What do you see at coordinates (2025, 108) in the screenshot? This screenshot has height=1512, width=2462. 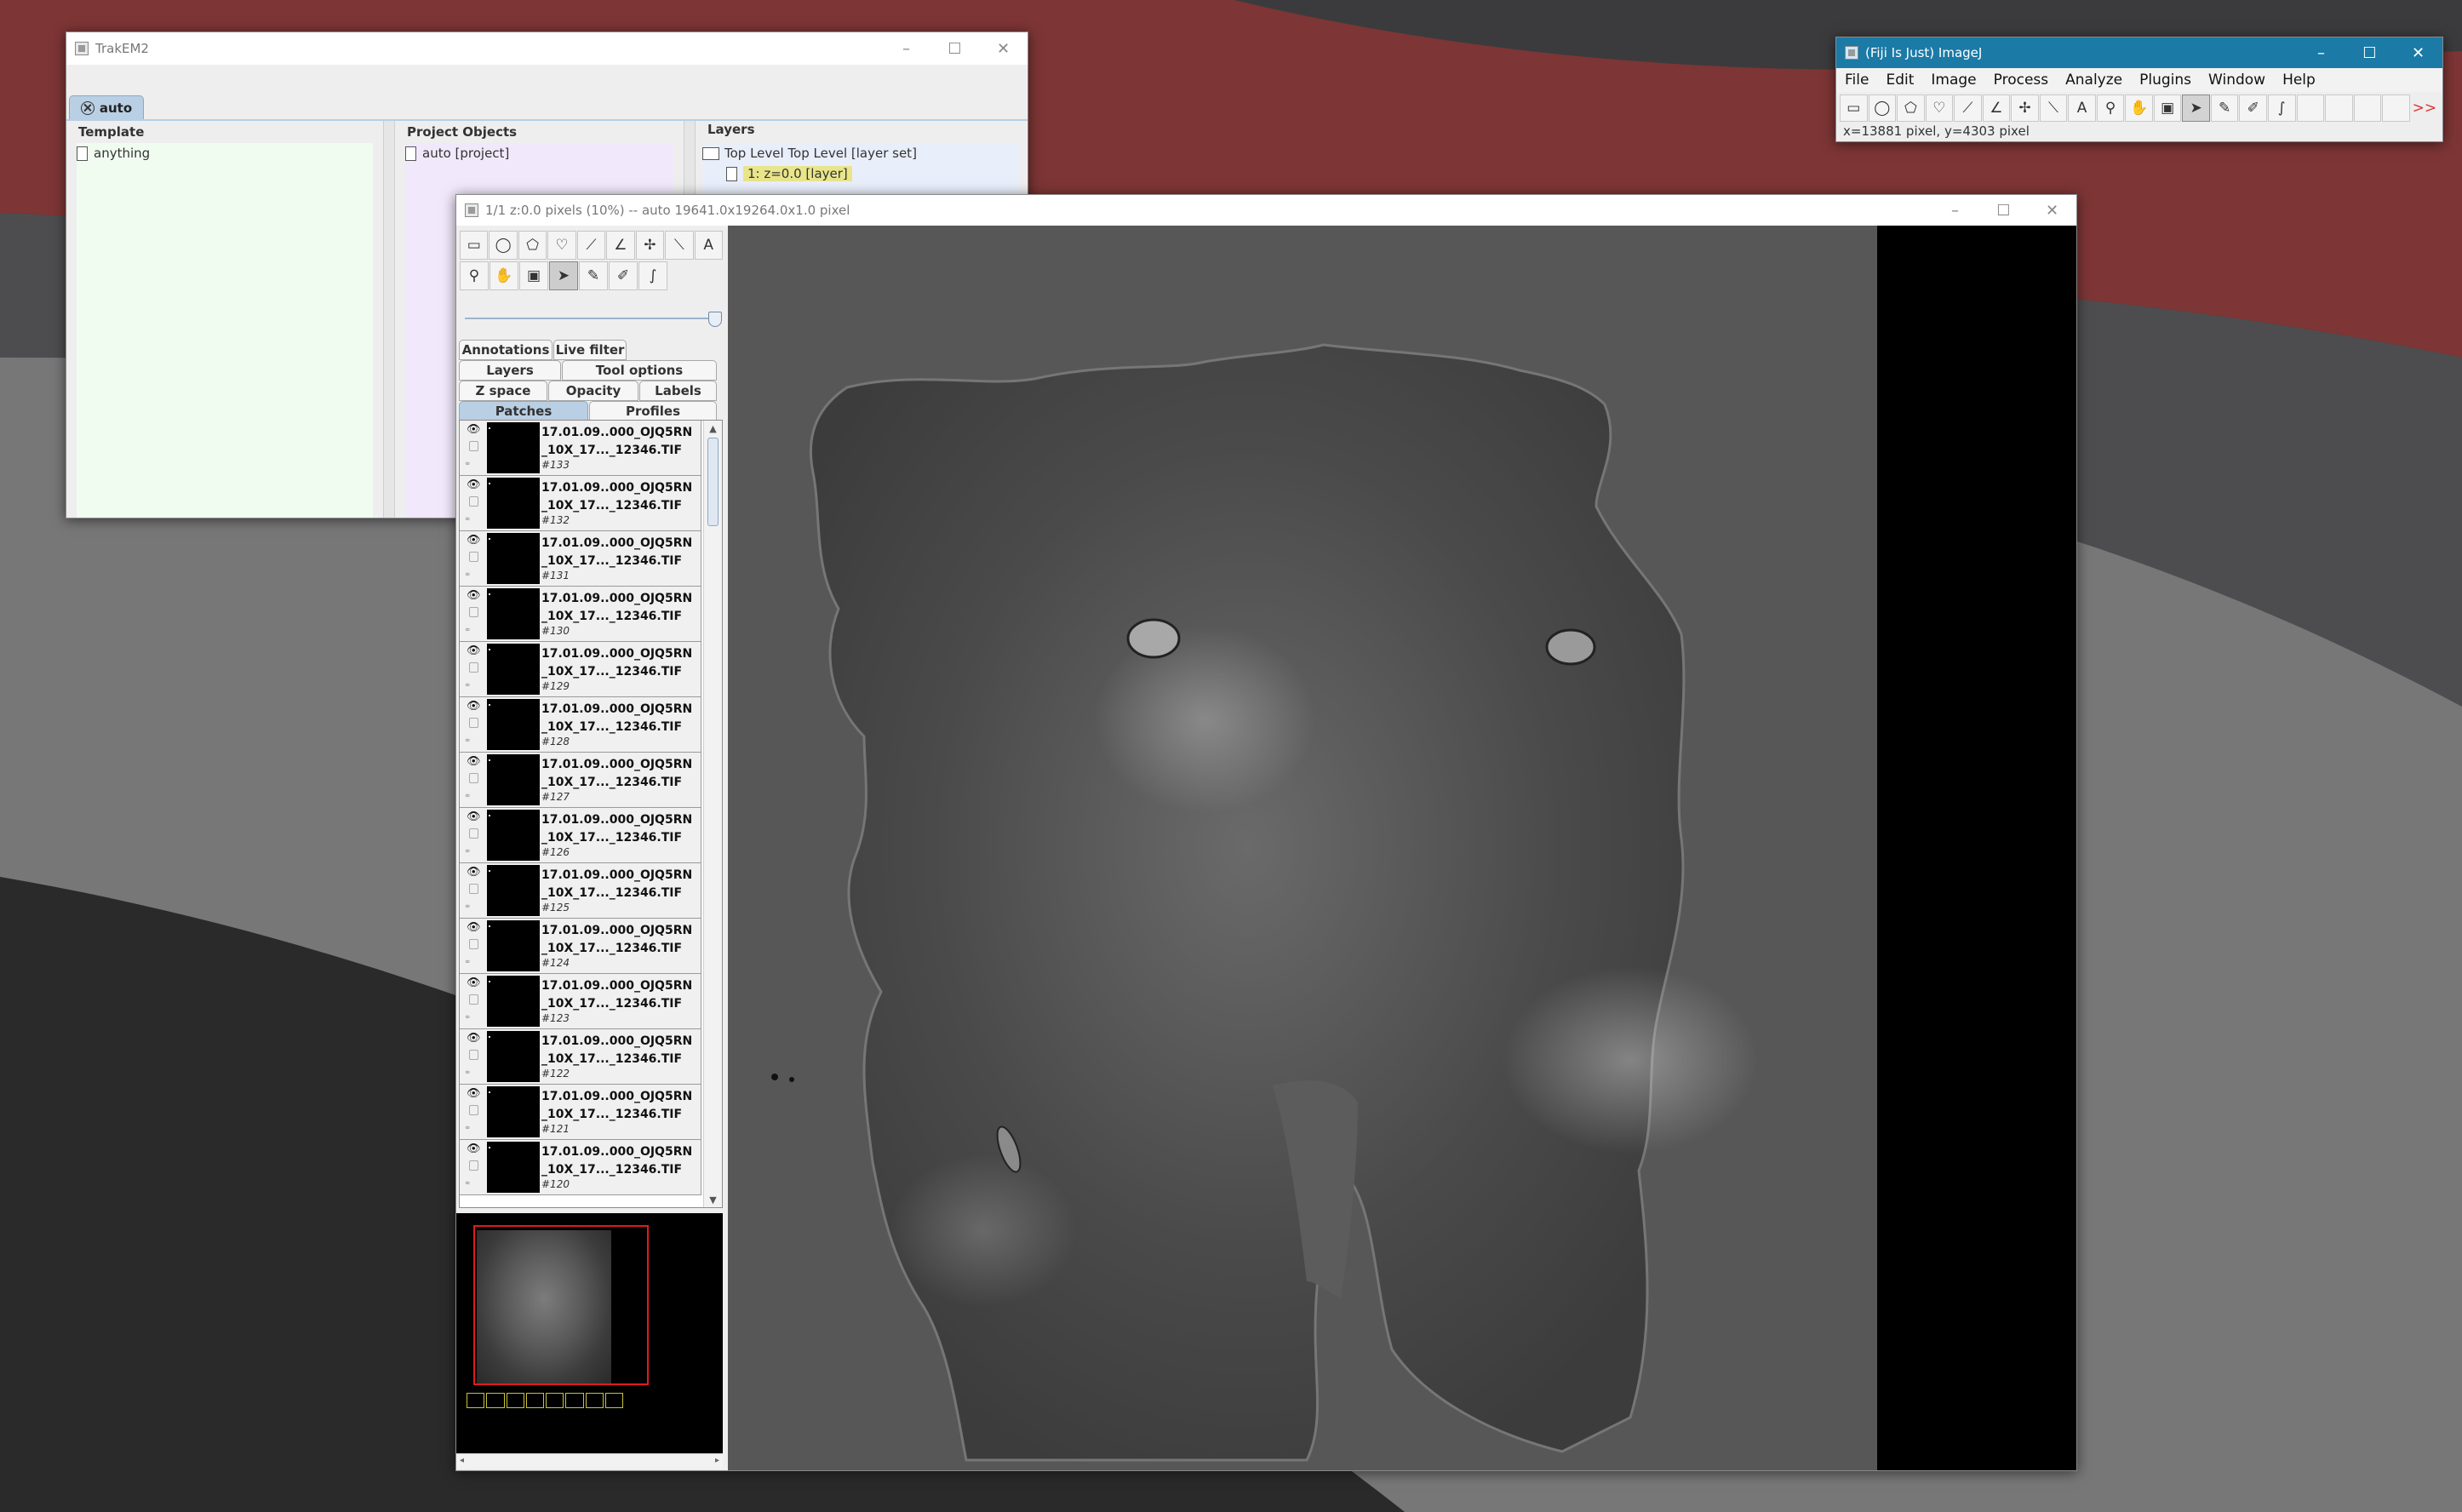 I see `point-tool-icon: ✢` at bounding box center [2025, 108].